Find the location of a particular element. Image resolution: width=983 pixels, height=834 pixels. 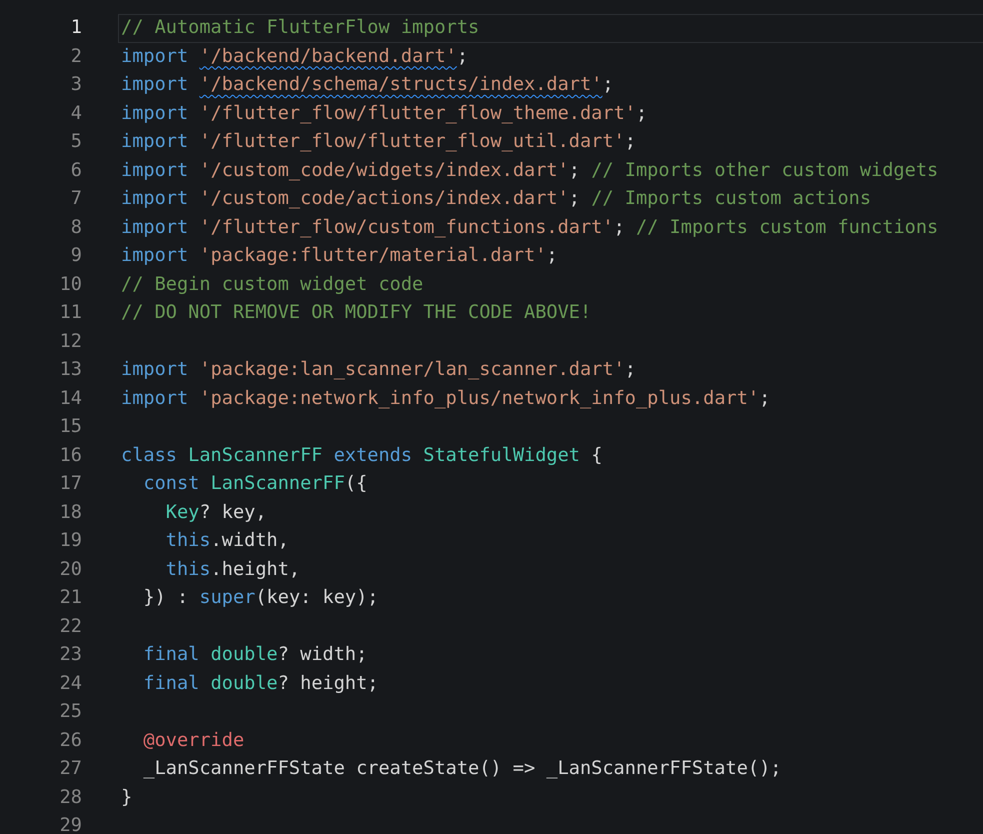

code-line: } is located at coordinates (126, 797).